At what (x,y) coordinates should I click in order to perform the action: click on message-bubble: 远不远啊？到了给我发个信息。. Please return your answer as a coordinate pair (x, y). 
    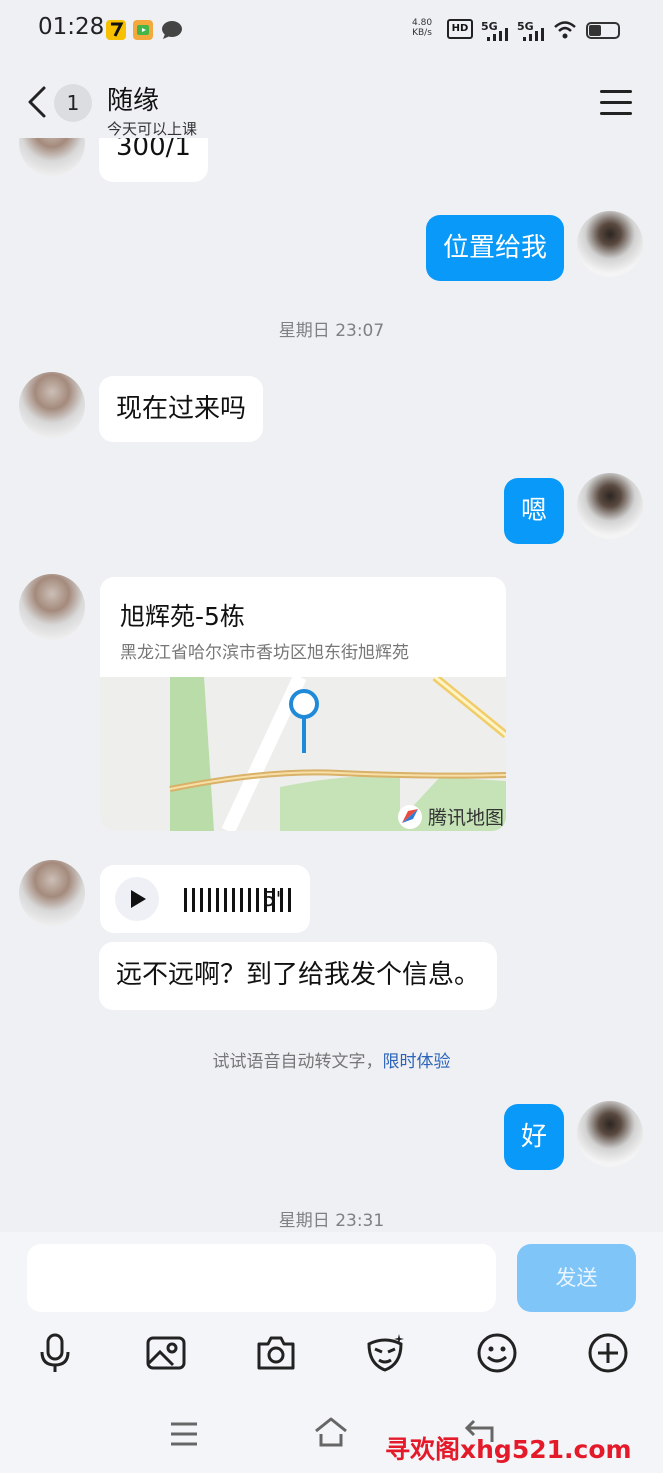
    Looking at the image, I should click on (298, 976).